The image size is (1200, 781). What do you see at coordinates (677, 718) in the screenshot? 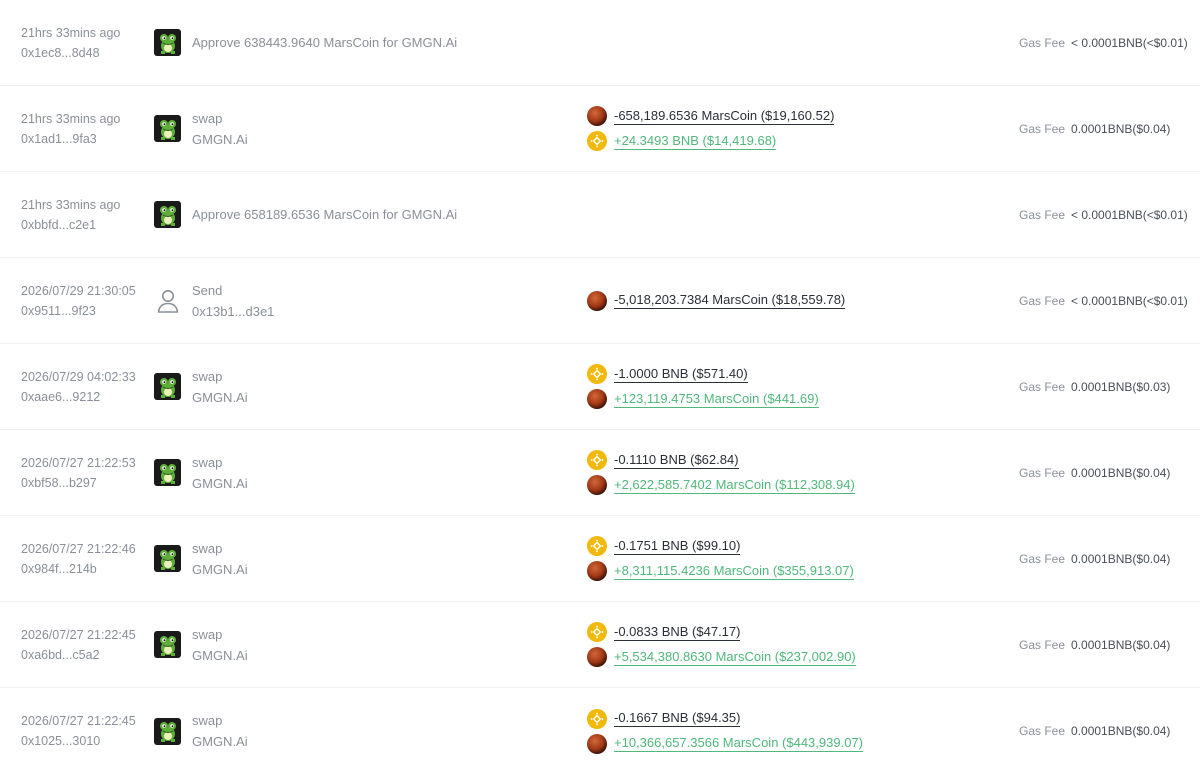
I see `amount-value: -0.1667 BNB ($94.35)` at bounding box center [677, 718].